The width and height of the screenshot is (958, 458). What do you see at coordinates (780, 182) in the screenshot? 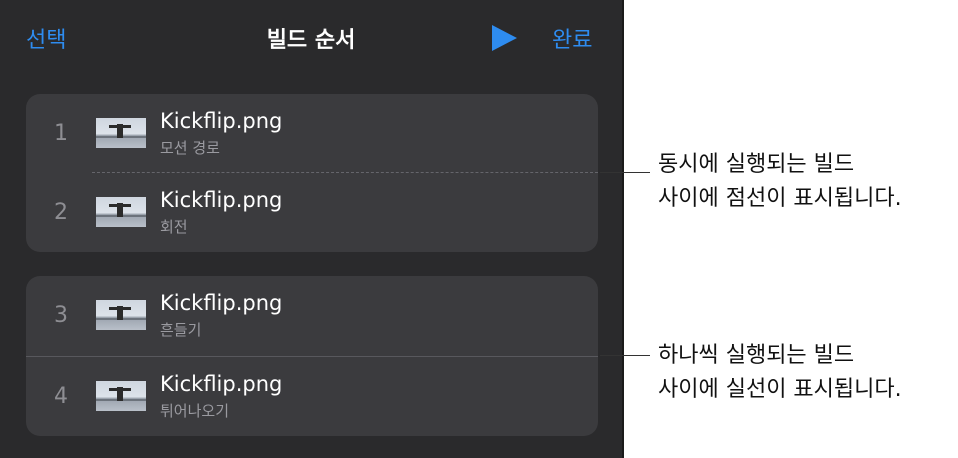
I see `callout-dotted-note: 동시에 실행되는 빌드 사이에 점선이 표시됩니다.` at bounding box center [780, 182].